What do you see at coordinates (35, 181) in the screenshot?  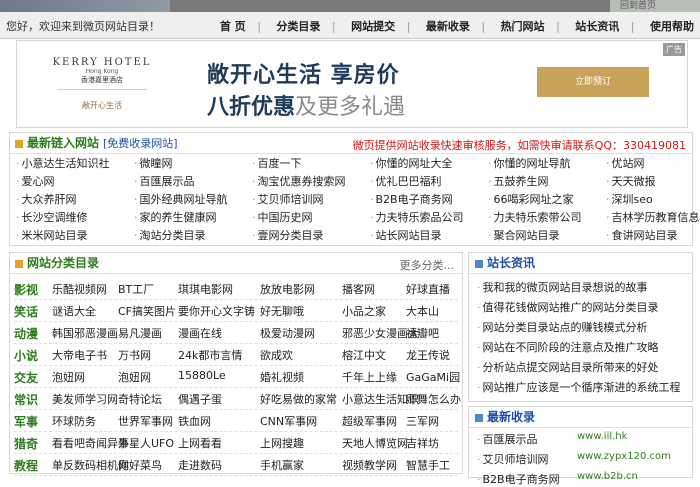 I see `latest-site-link: 爱心网` at bounding box center [35, 181].